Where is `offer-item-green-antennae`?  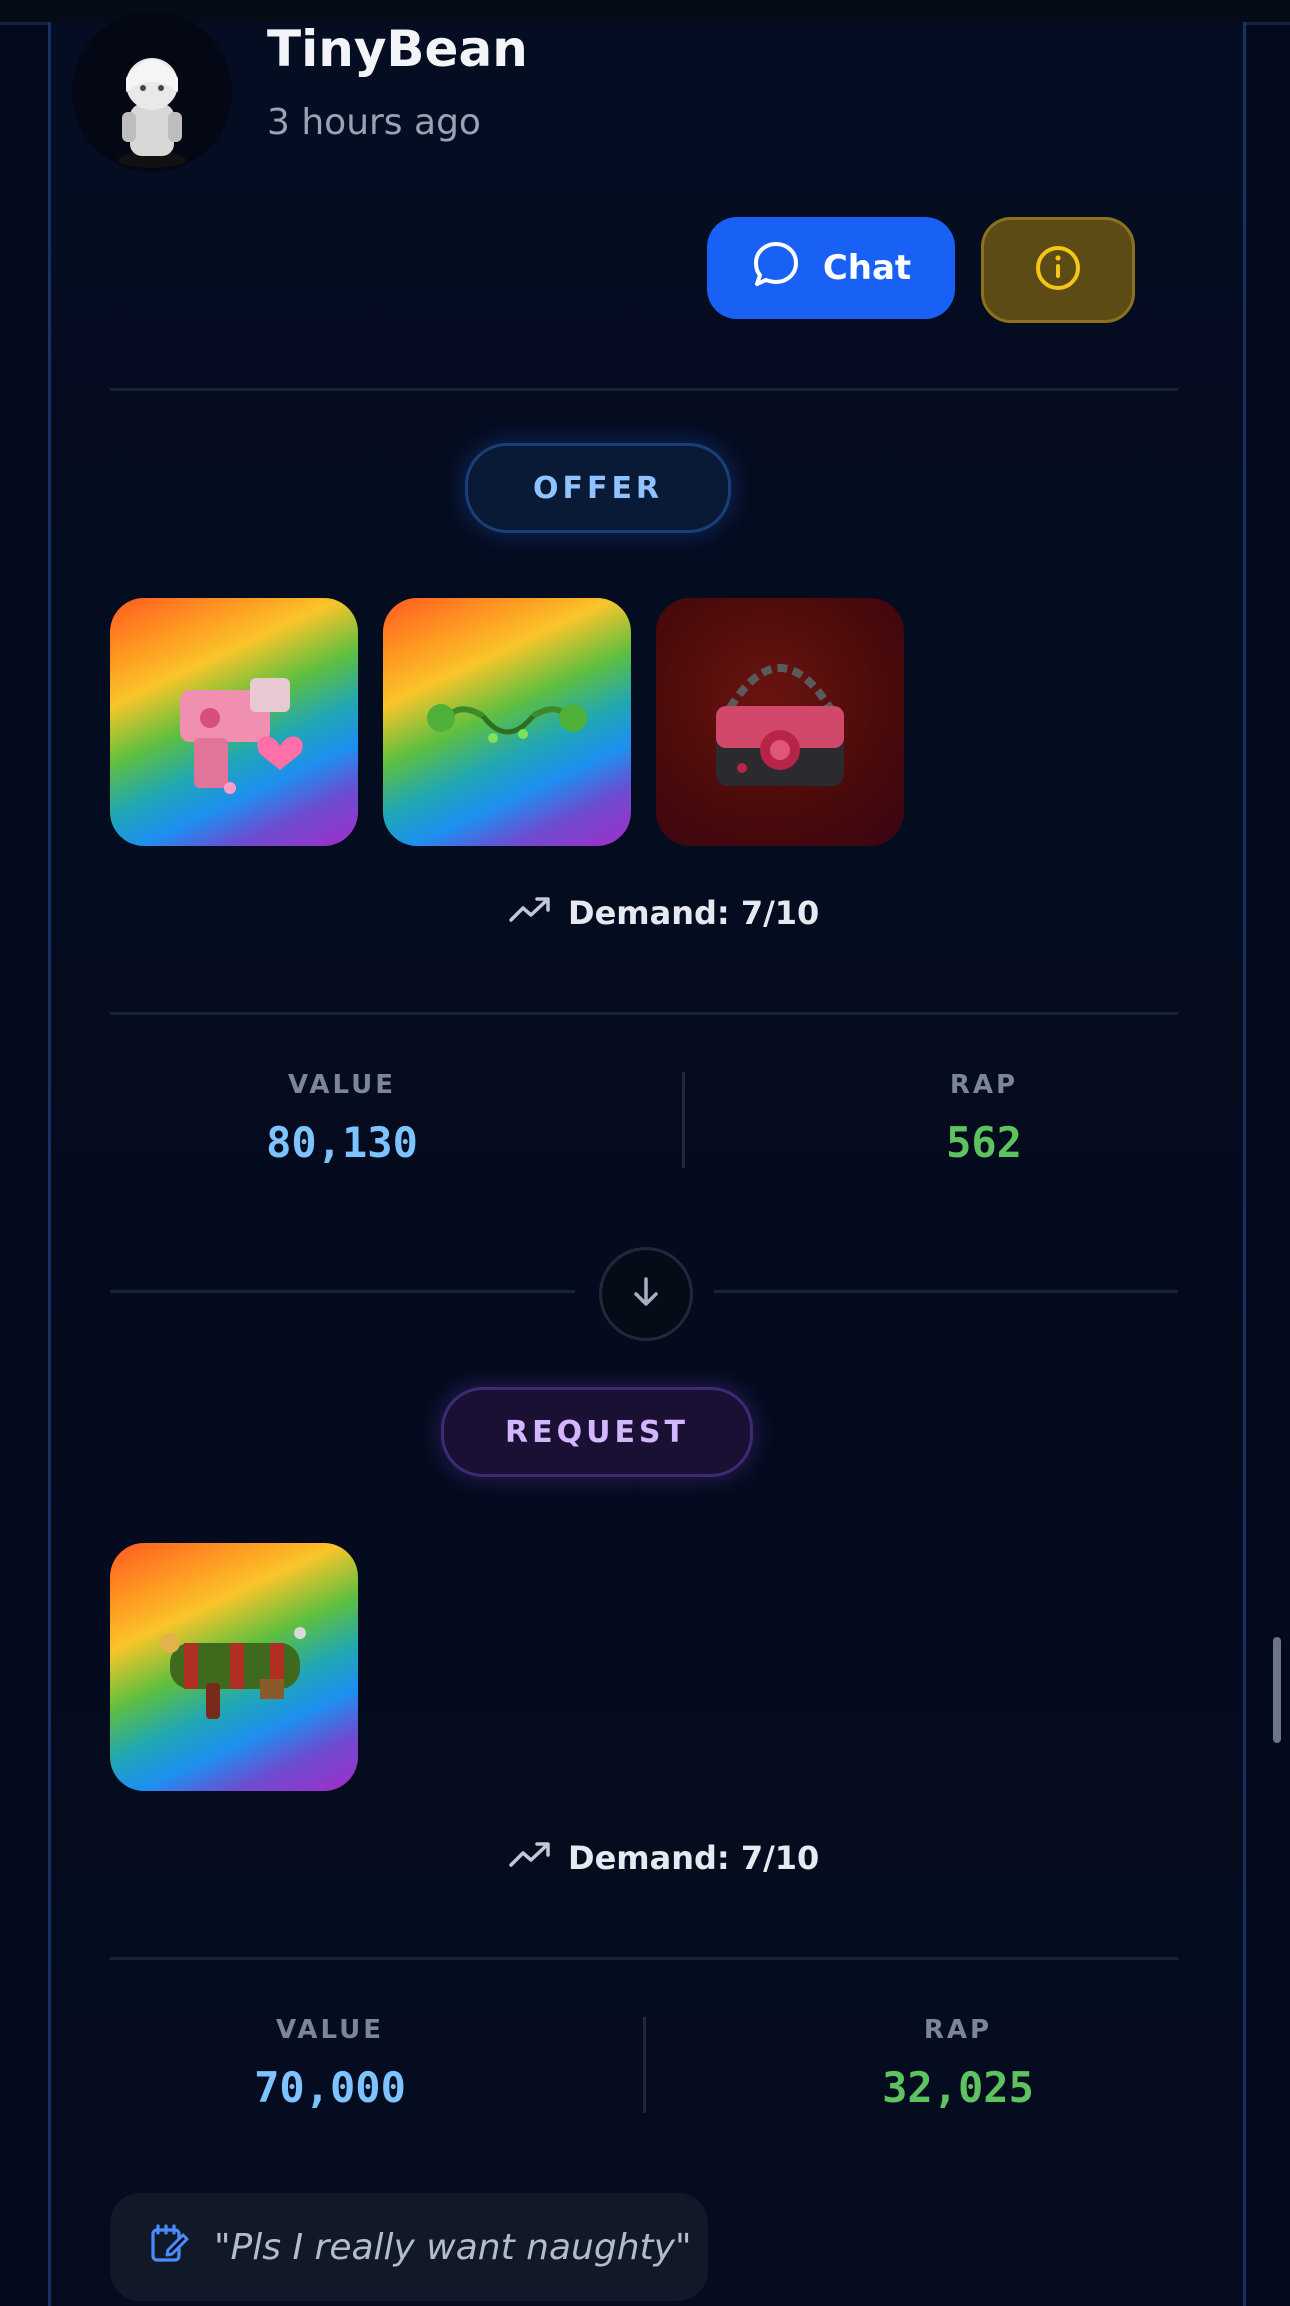
offer-item-green-antennae is located at coordinates (507, 722).